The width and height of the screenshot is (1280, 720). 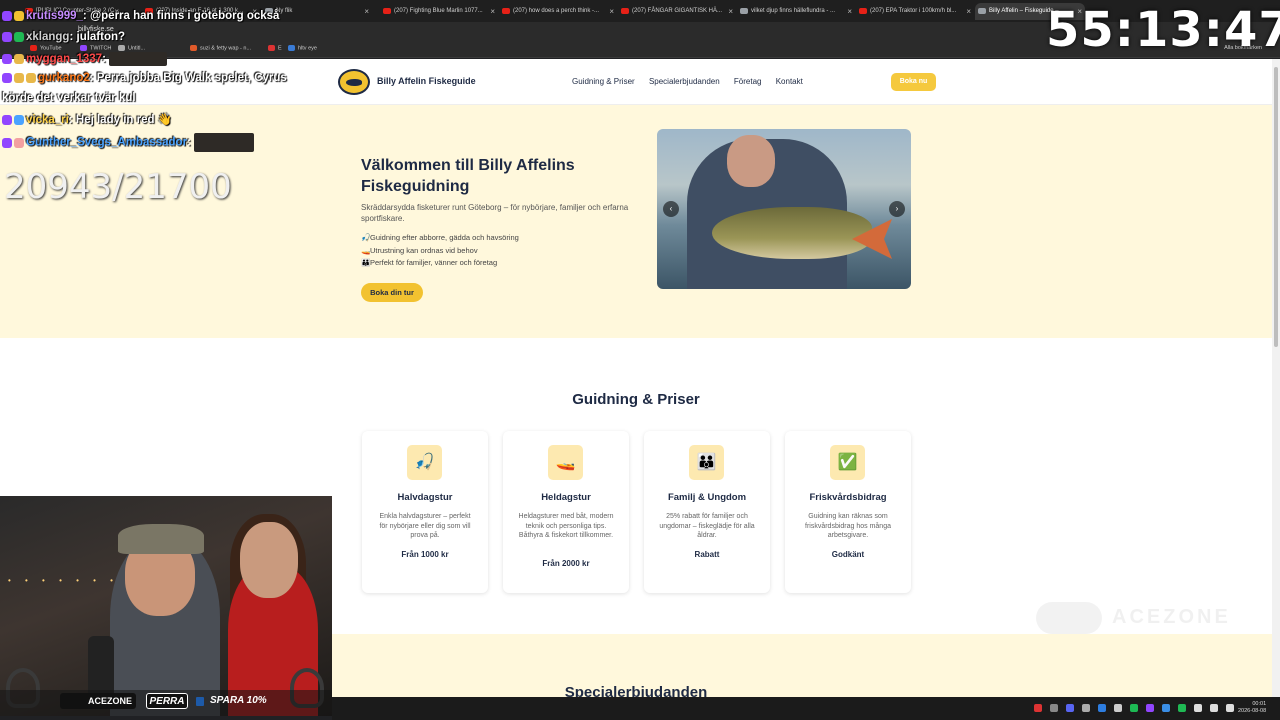 I want to click on card-price: Från 1000 kr, so click(x=425, y=554).